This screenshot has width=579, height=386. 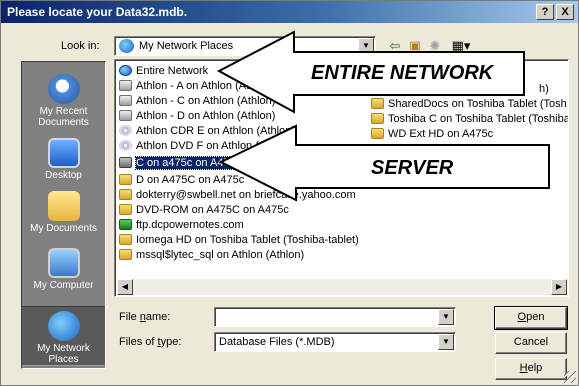 I want to click on cancel-button: Cancel, so click(x=531, y=343).